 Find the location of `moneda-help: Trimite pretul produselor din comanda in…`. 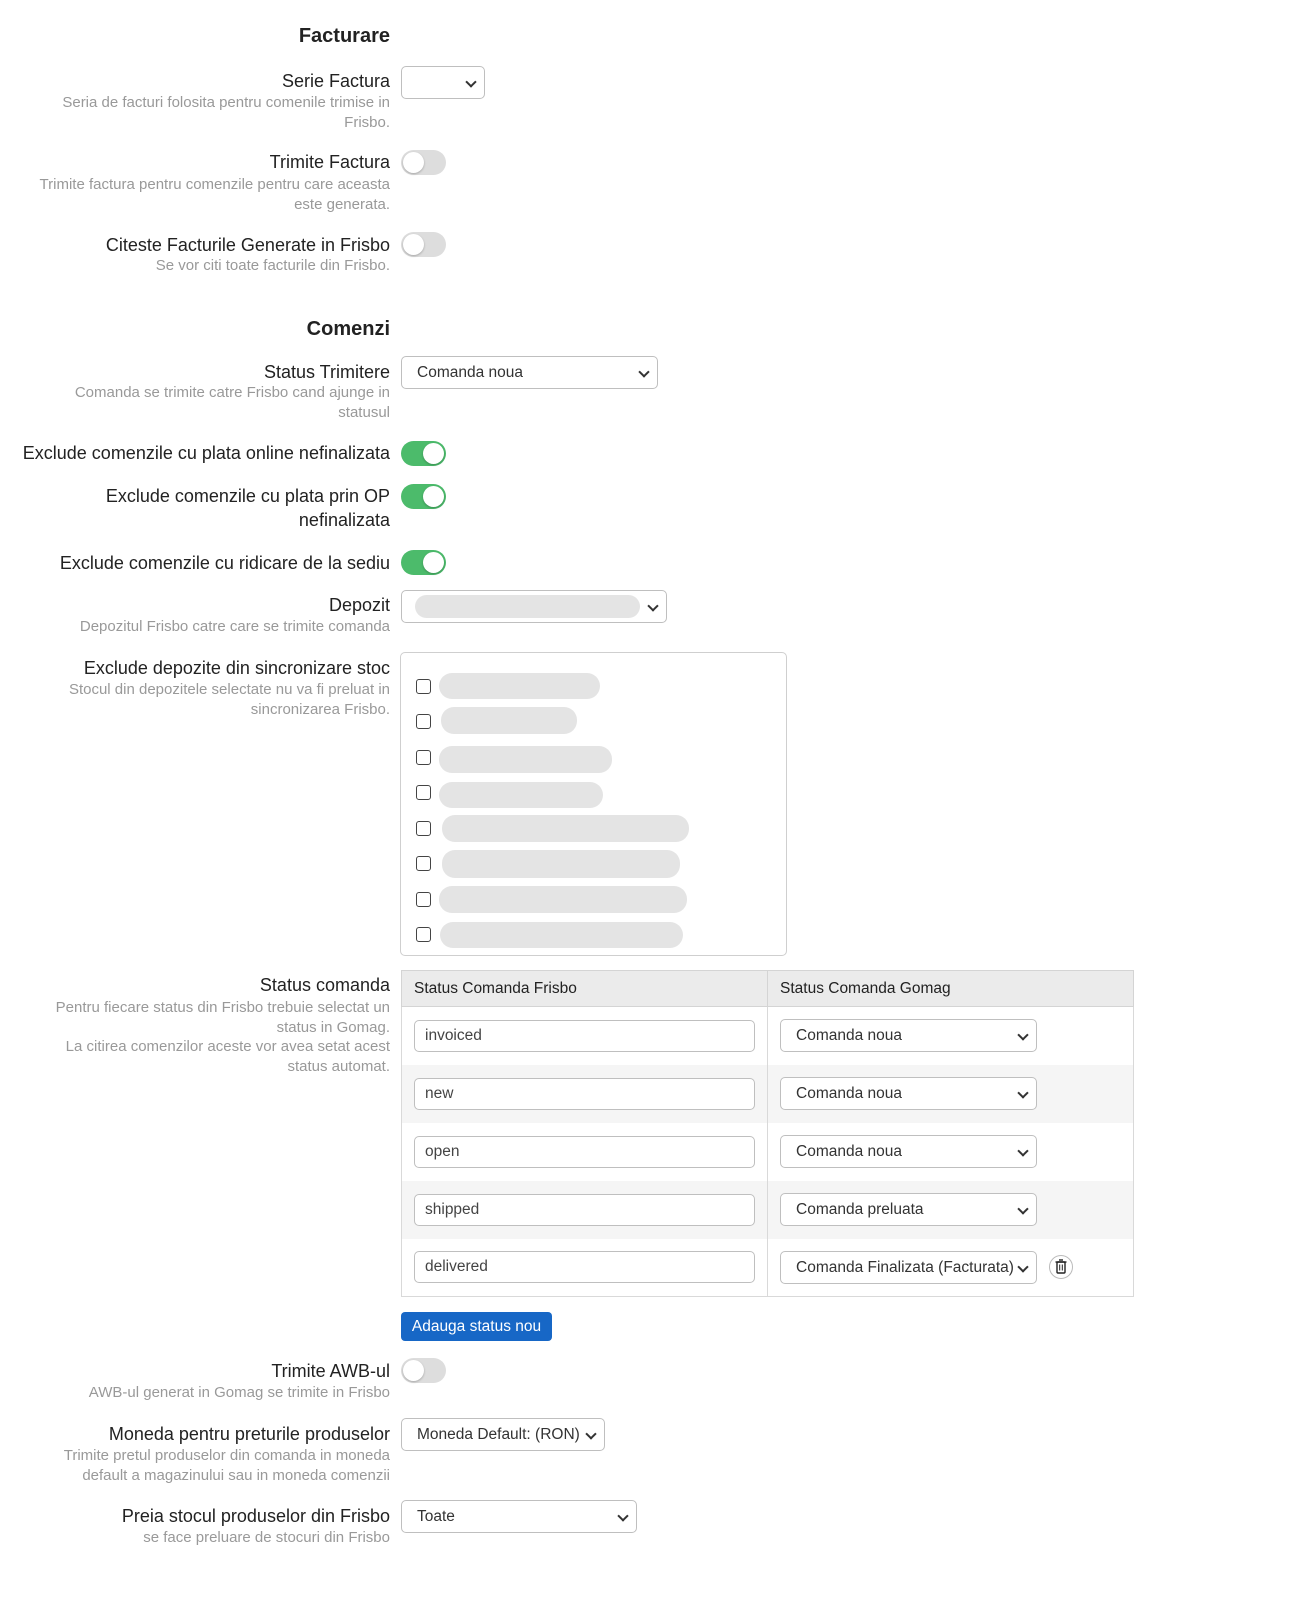

moneda-help: Trimite pretul produselor din comanda in… is located at coordinates (226, 1465).